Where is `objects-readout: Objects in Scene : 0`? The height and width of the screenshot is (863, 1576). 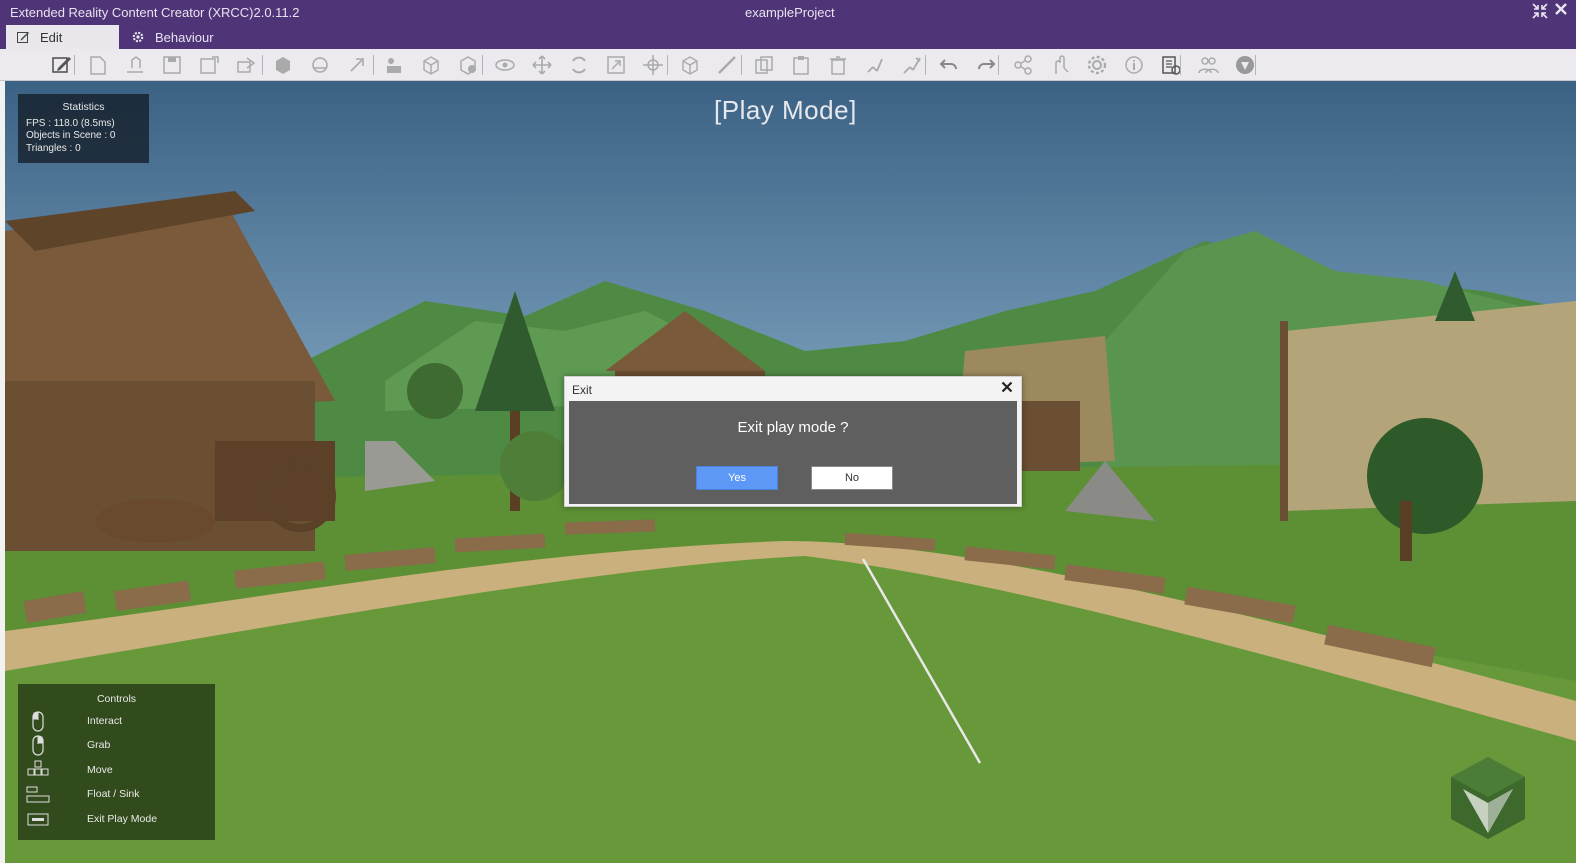
objects-readout: Objects in Scene : 0 is located at coordinates (71, 135).